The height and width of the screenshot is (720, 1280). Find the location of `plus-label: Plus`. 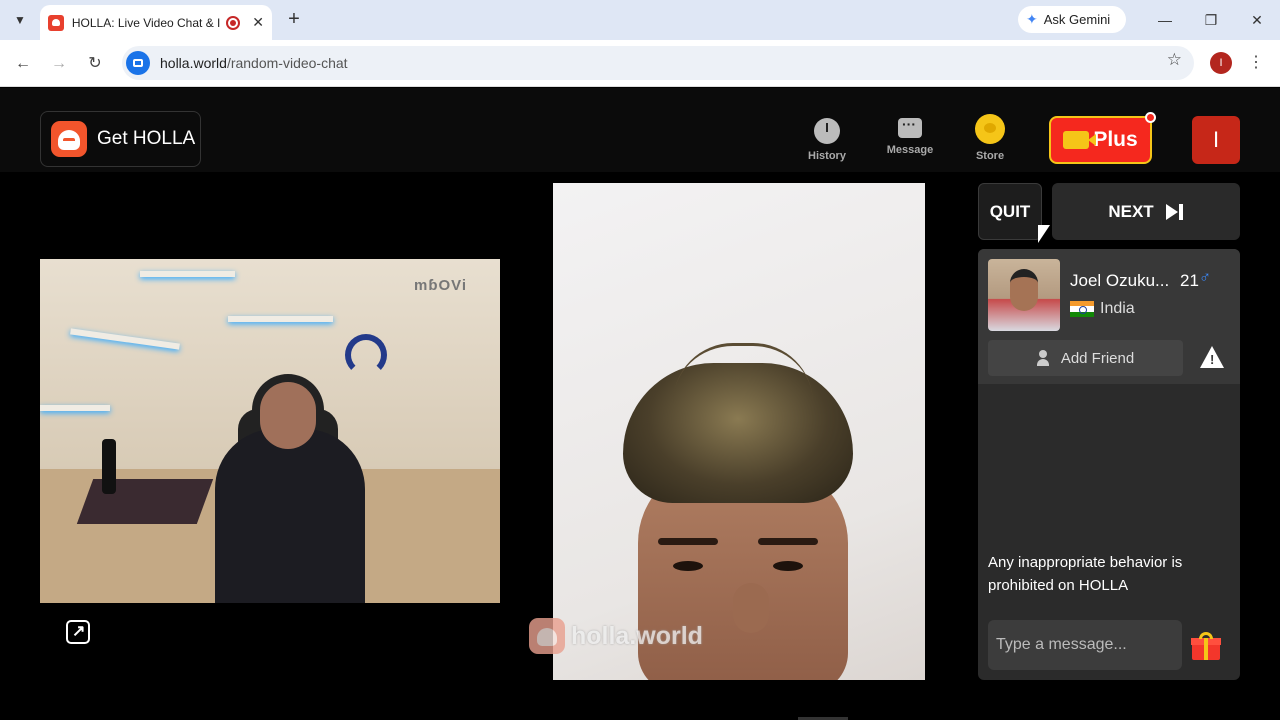

plus-label: Plus is located at coordinates (1115, 139).